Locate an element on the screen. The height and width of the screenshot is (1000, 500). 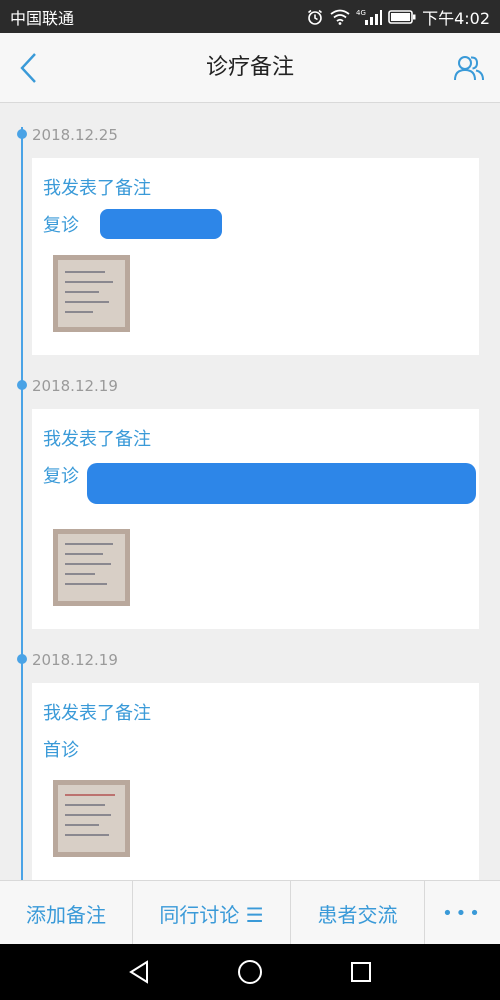
nav-recents-button is located at coordinates (361, 972).